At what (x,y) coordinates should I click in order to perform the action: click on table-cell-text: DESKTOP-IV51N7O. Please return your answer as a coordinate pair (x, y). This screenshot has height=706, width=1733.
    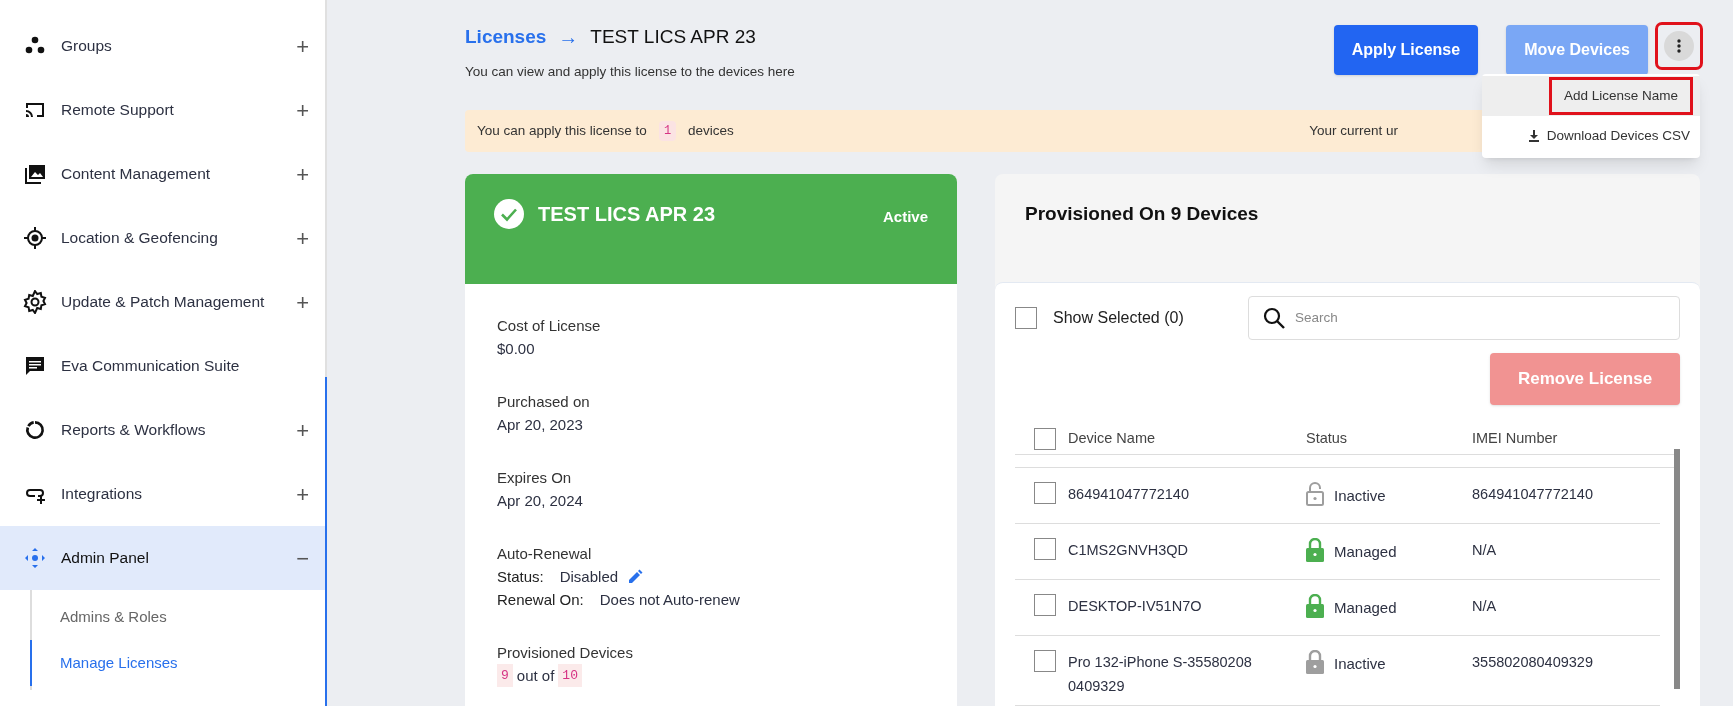
    Looking at the image, I should click on (1135, 606).